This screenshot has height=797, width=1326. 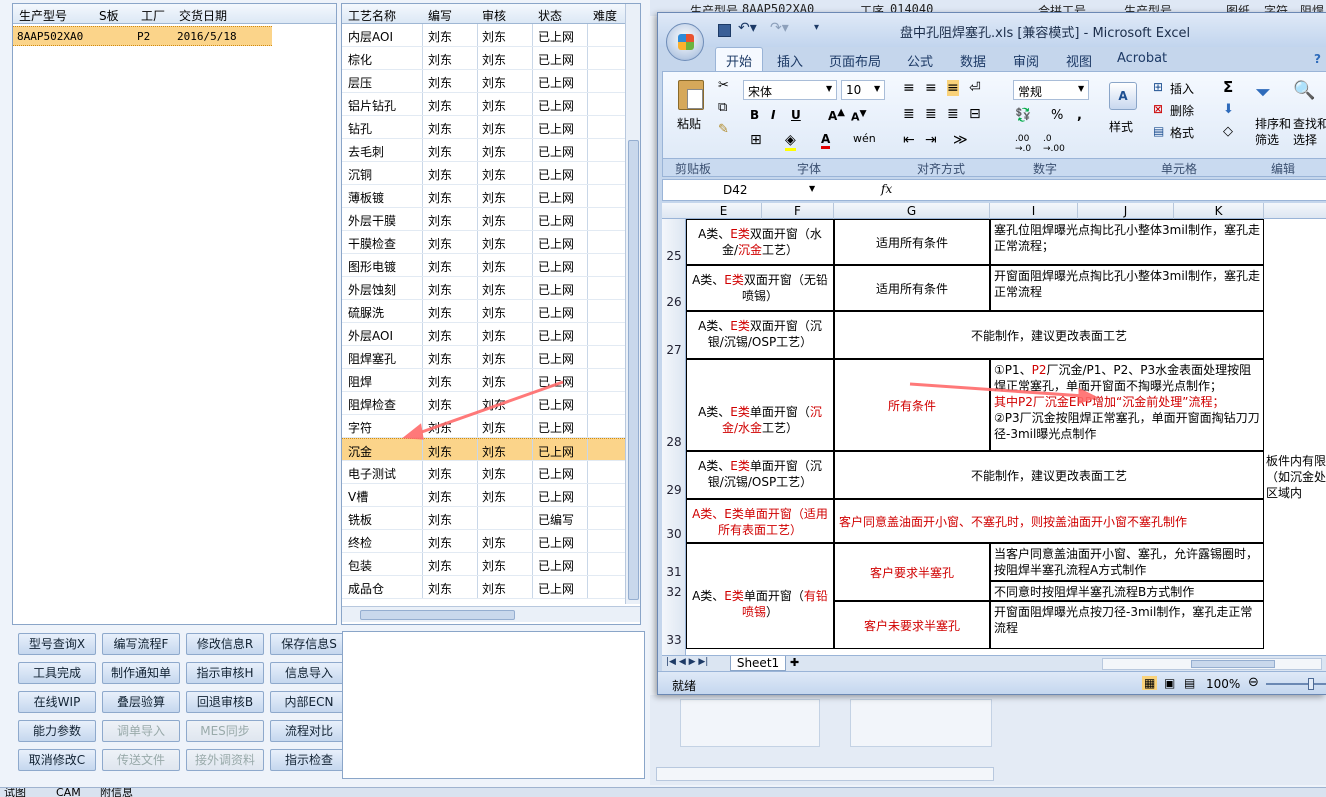 What do you see at coordinates (482, 410) in the screenshot?
I see `arrow-left` at bounding box center [482, 410].